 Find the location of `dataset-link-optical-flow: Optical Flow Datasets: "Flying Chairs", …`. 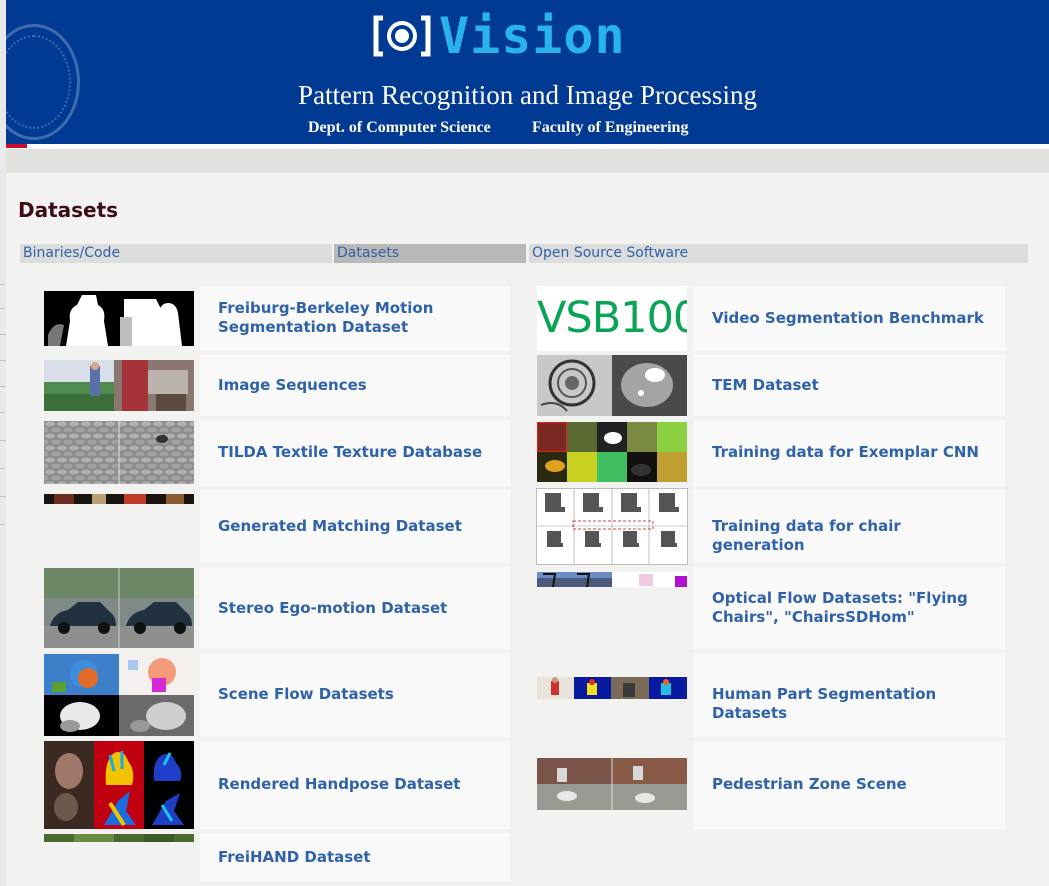

dataset-link-optical-flow: Optical Flow Datasets: "Flying Chairs", … is located at coordinates (854, 608).